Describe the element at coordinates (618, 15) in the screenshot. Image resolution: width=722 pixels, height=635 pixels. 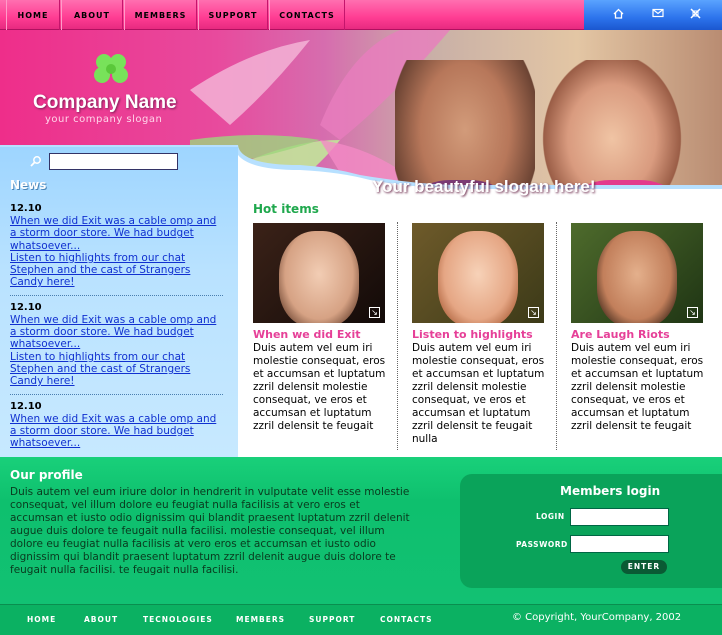
I see `home-icon` at that location.